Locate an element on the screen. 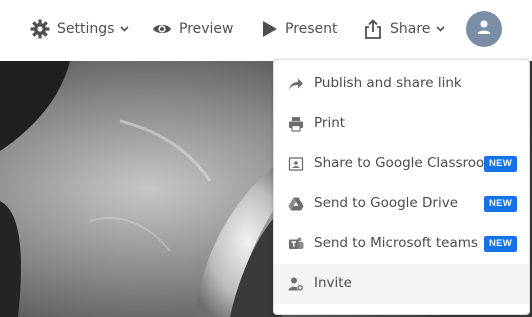 The width and height of the screenshot is (532, 317). google-drive-icon is located at coordinates (296, 204).